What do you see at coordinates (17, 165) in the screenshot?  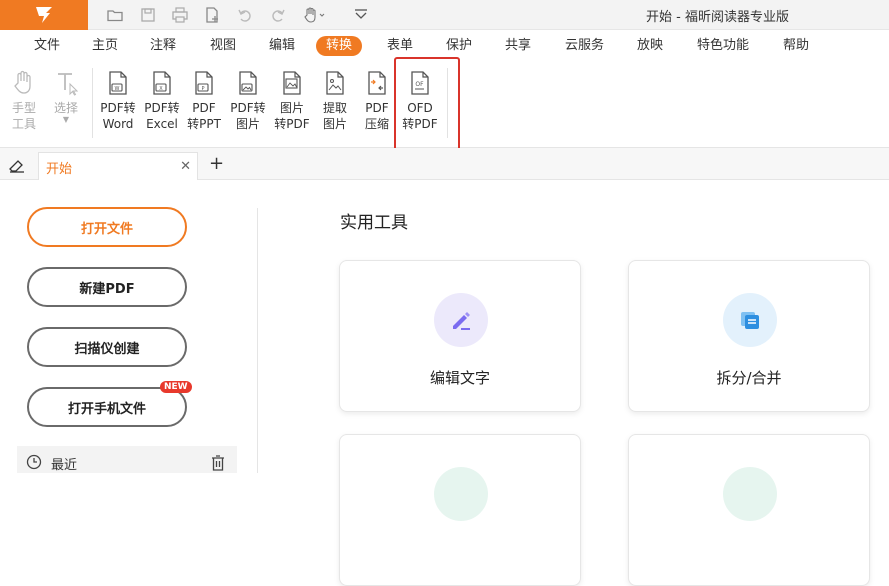 I see `eraser-icon` at bounding box center [17, 165].